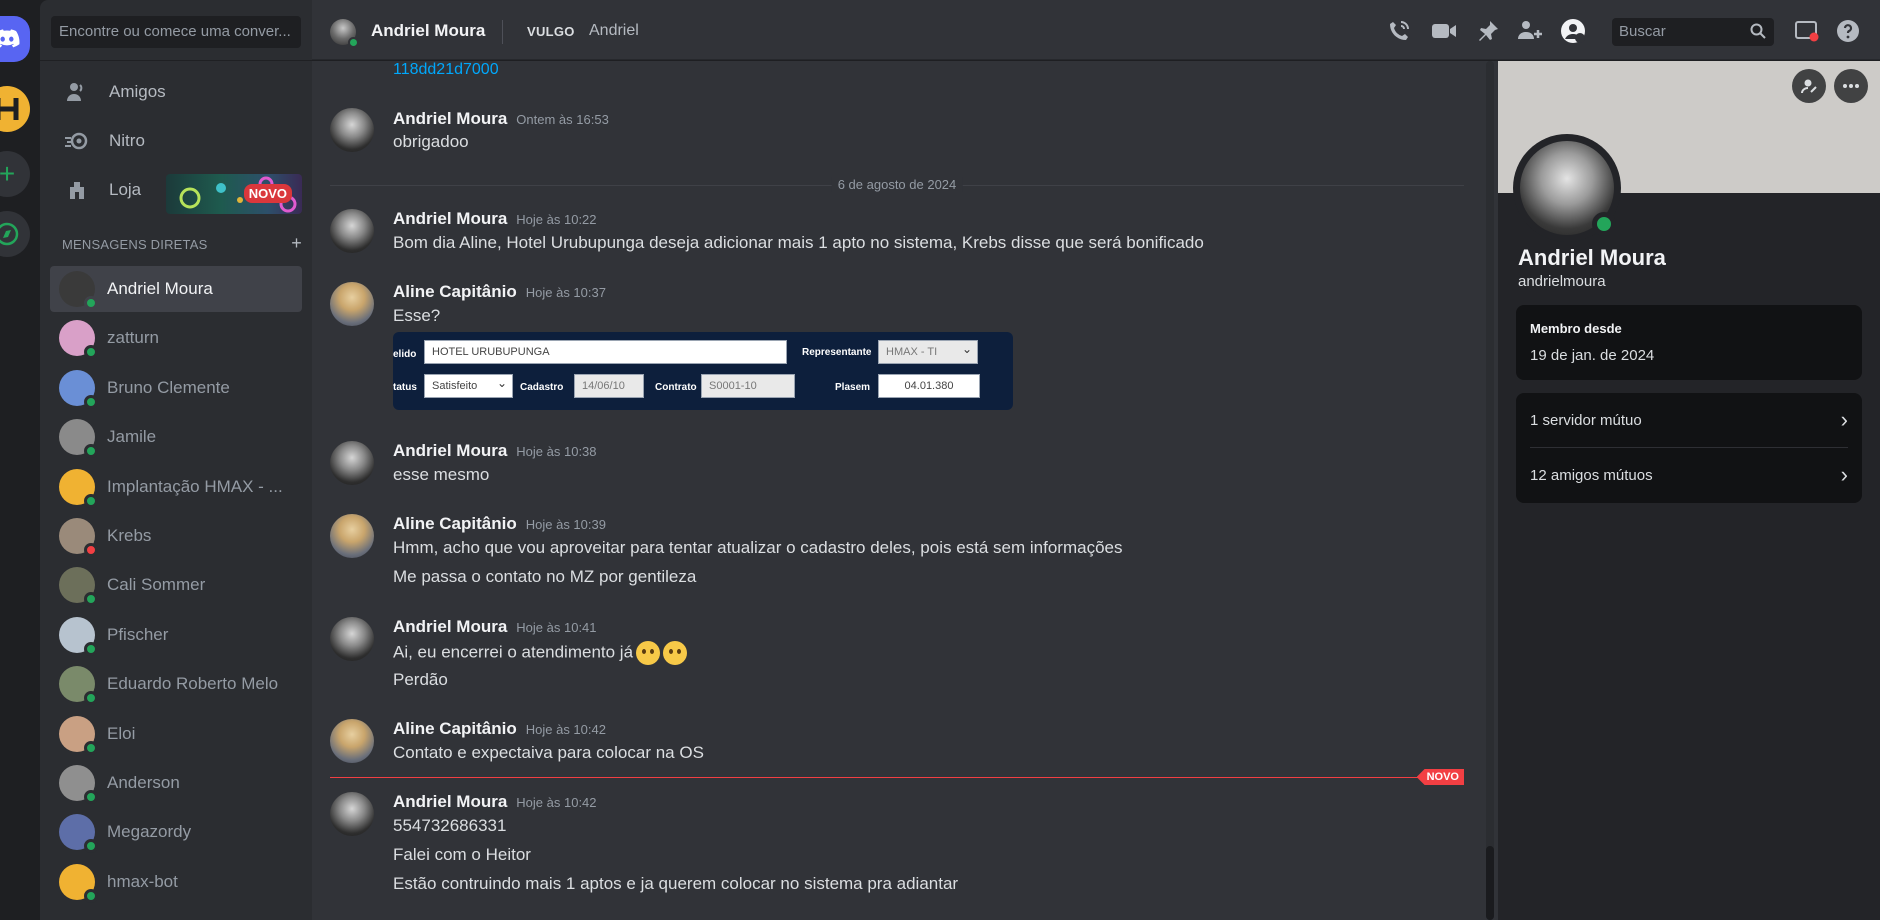 The image size is (1880, 920). What do you see at coordinates (431, 141) in the screenshot?
I see `message-text: obrigadoo` at bounding box center [431, 141].